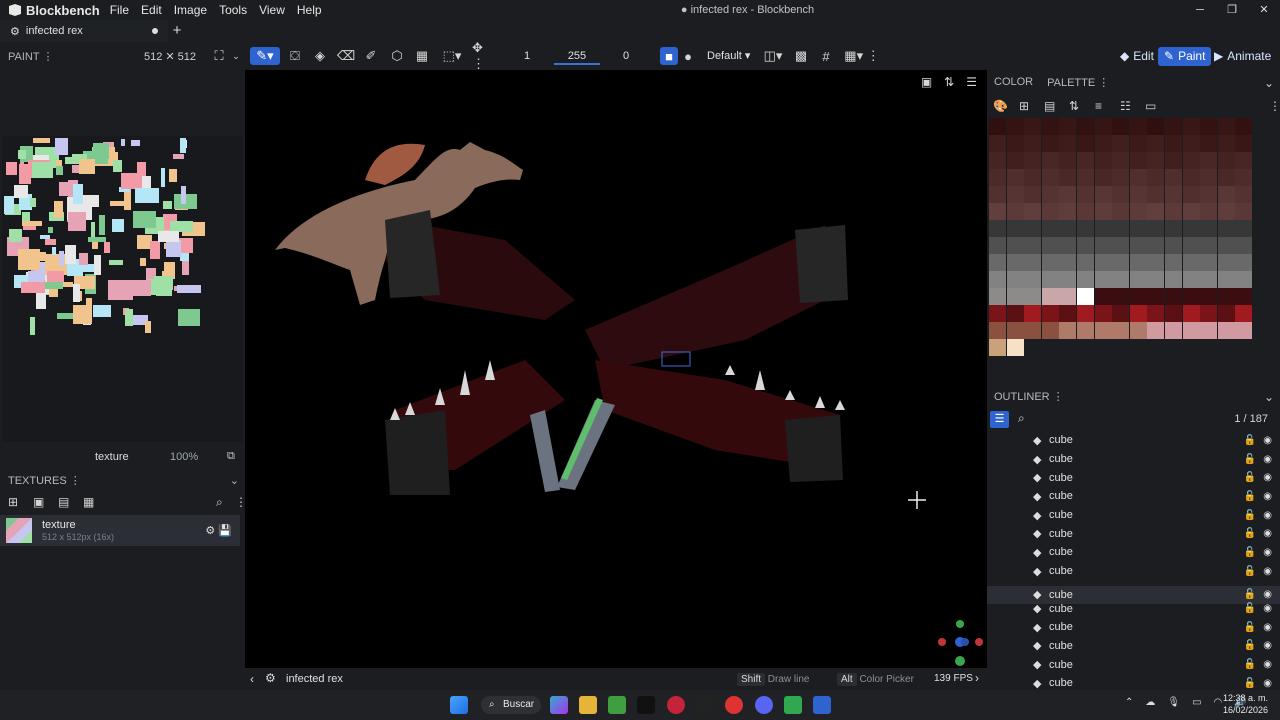  What do you see at coordinates (1185, 56) in the screenshot?
I see `mode-paint-button: ✎ Paint` at bounding box center [1185, 56].